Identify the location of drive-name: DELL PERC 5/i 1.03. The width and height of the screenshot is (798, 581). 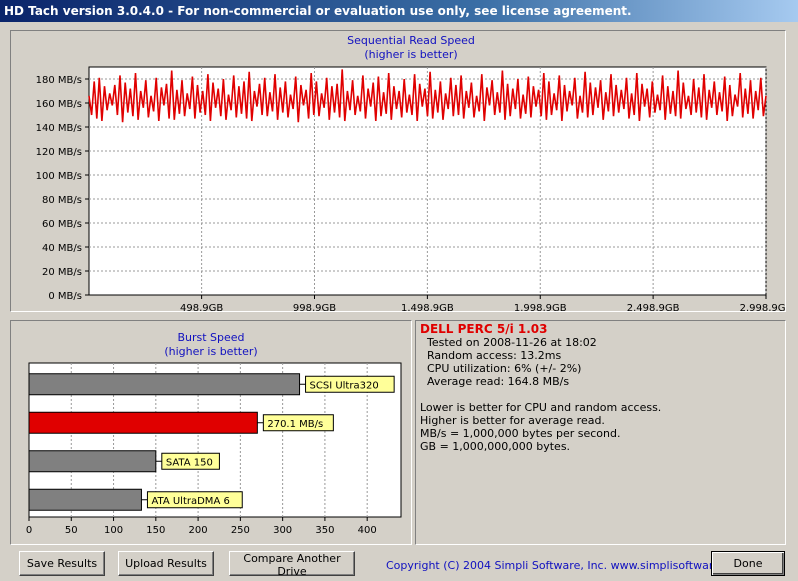
(484, 329).